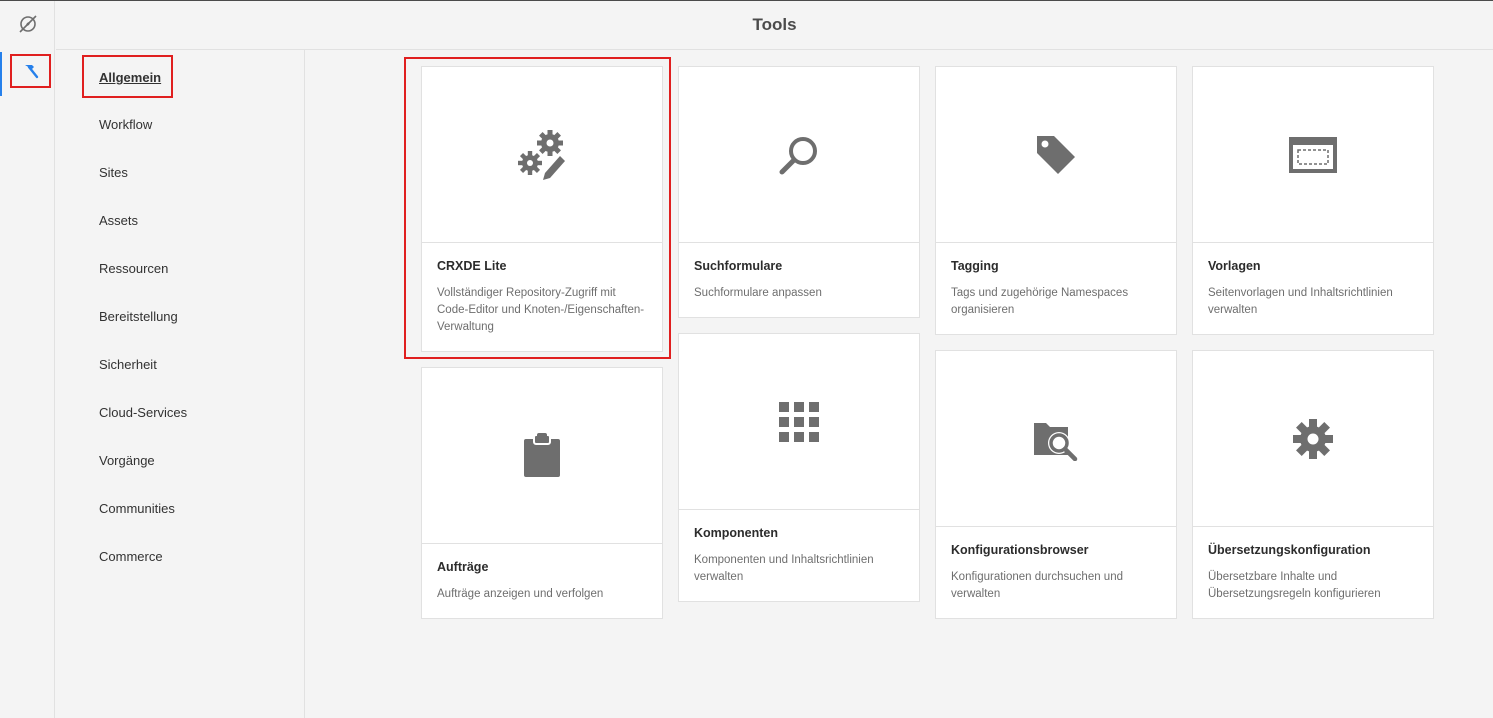  I want to click on clipboard-icon, so click(542, 455).